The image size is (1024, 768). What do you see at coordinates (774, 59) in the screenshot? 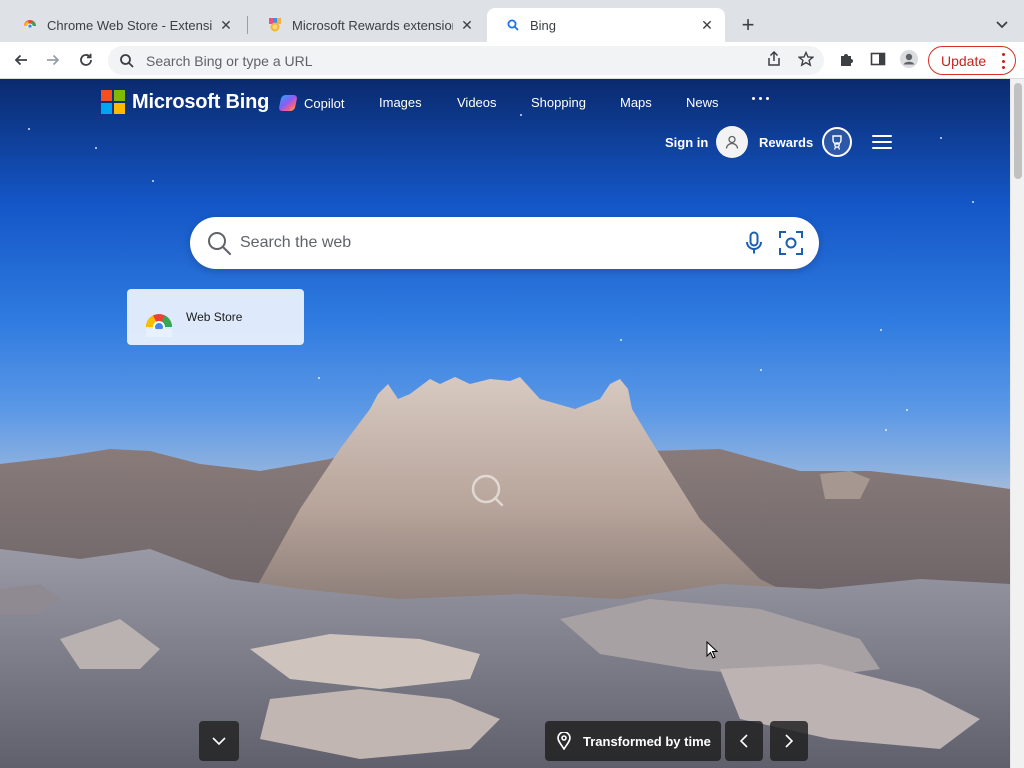
I see `share-icon` at bounding box center [774, 59].